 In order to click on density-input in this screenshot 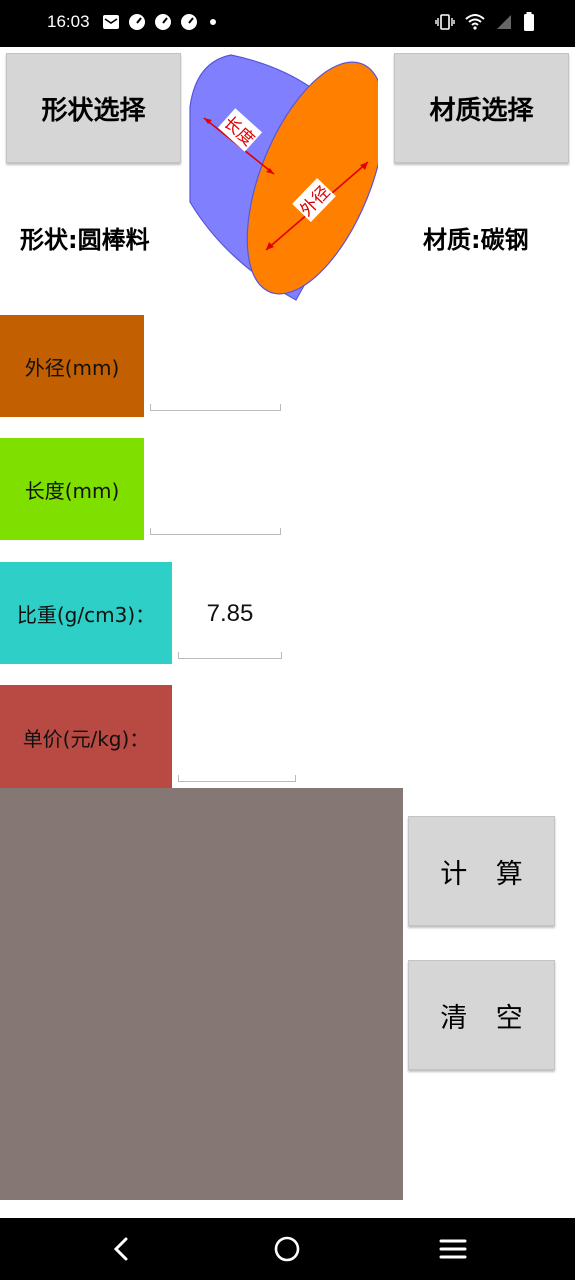, I will do `click(230, 614)`.